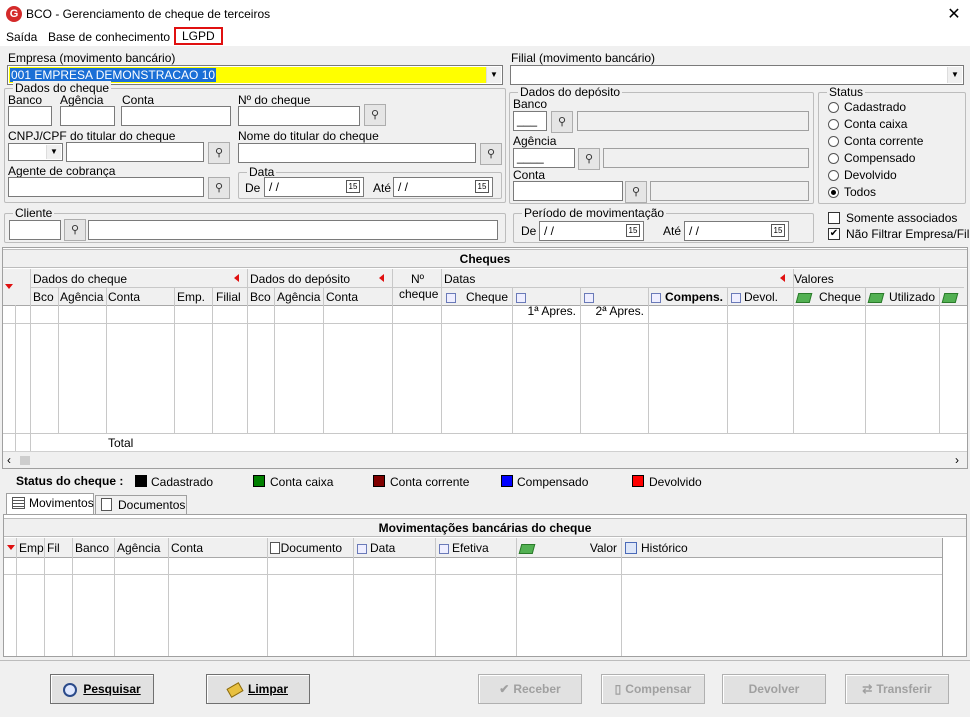 This screenshot has width=970, height=717. I want to click on compensar-button: ▯ Compensar, so click(653, 689).